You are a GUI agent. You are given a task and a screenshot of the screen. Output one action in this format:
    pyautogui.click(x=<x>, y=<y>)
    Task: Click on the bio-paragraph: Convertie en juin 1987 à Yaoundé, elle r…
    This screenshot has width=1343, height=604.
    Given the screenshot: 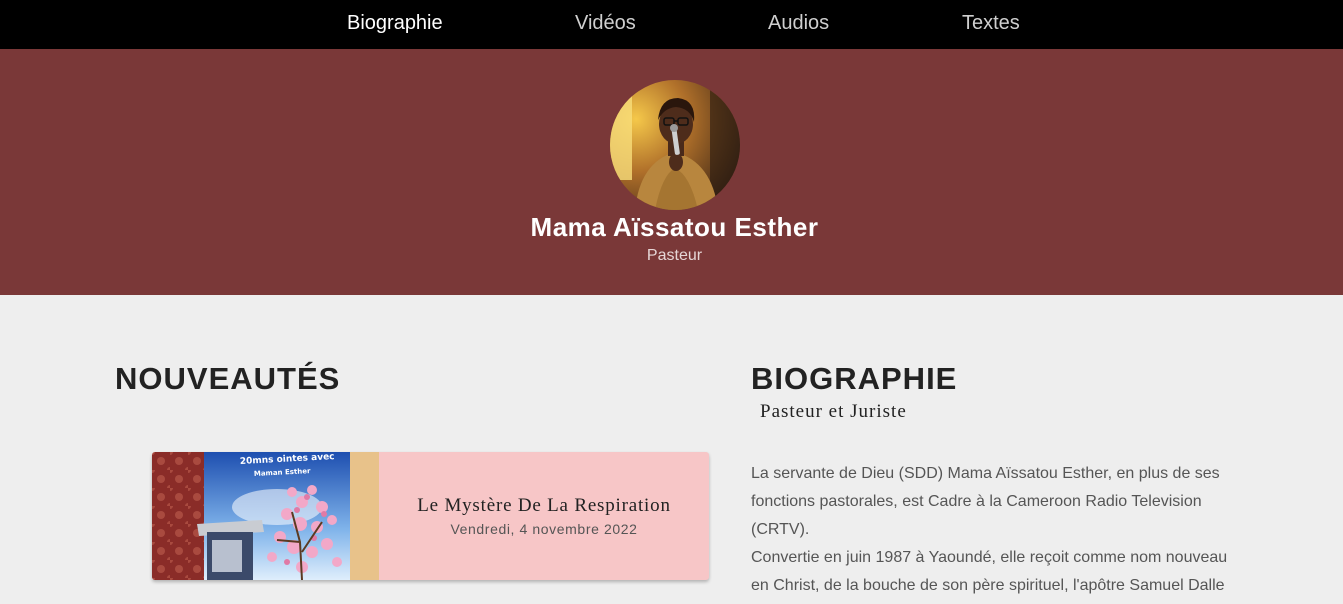 What is the action you would take?
    pyautogui.click(x=989, y=571)
    